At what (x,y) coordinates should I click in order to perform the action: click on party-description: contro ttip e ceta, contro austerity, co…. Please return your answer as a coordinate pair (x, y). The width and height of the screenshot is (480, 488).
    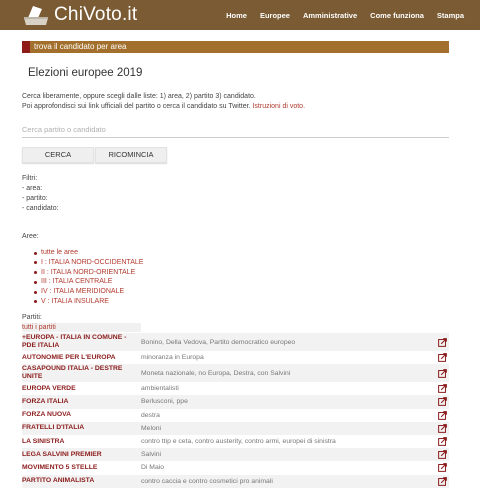
    Looking at the image, I should click on (238, 442).